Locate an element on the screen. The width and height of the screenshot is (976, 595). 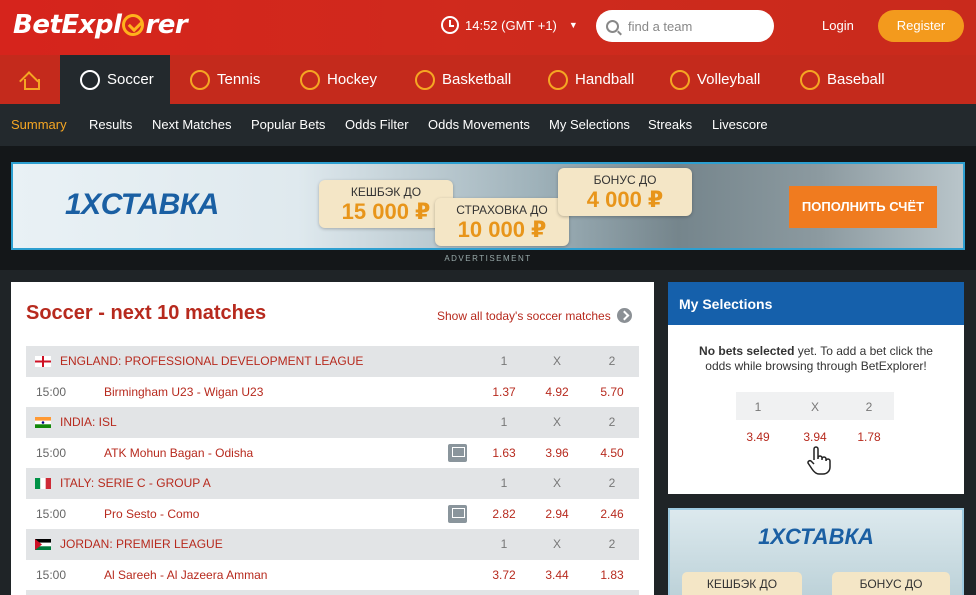
table-row: 15:00 Pro Sesto - Como 2.82 2.94 2.46 is located at coordinates (332, 513).